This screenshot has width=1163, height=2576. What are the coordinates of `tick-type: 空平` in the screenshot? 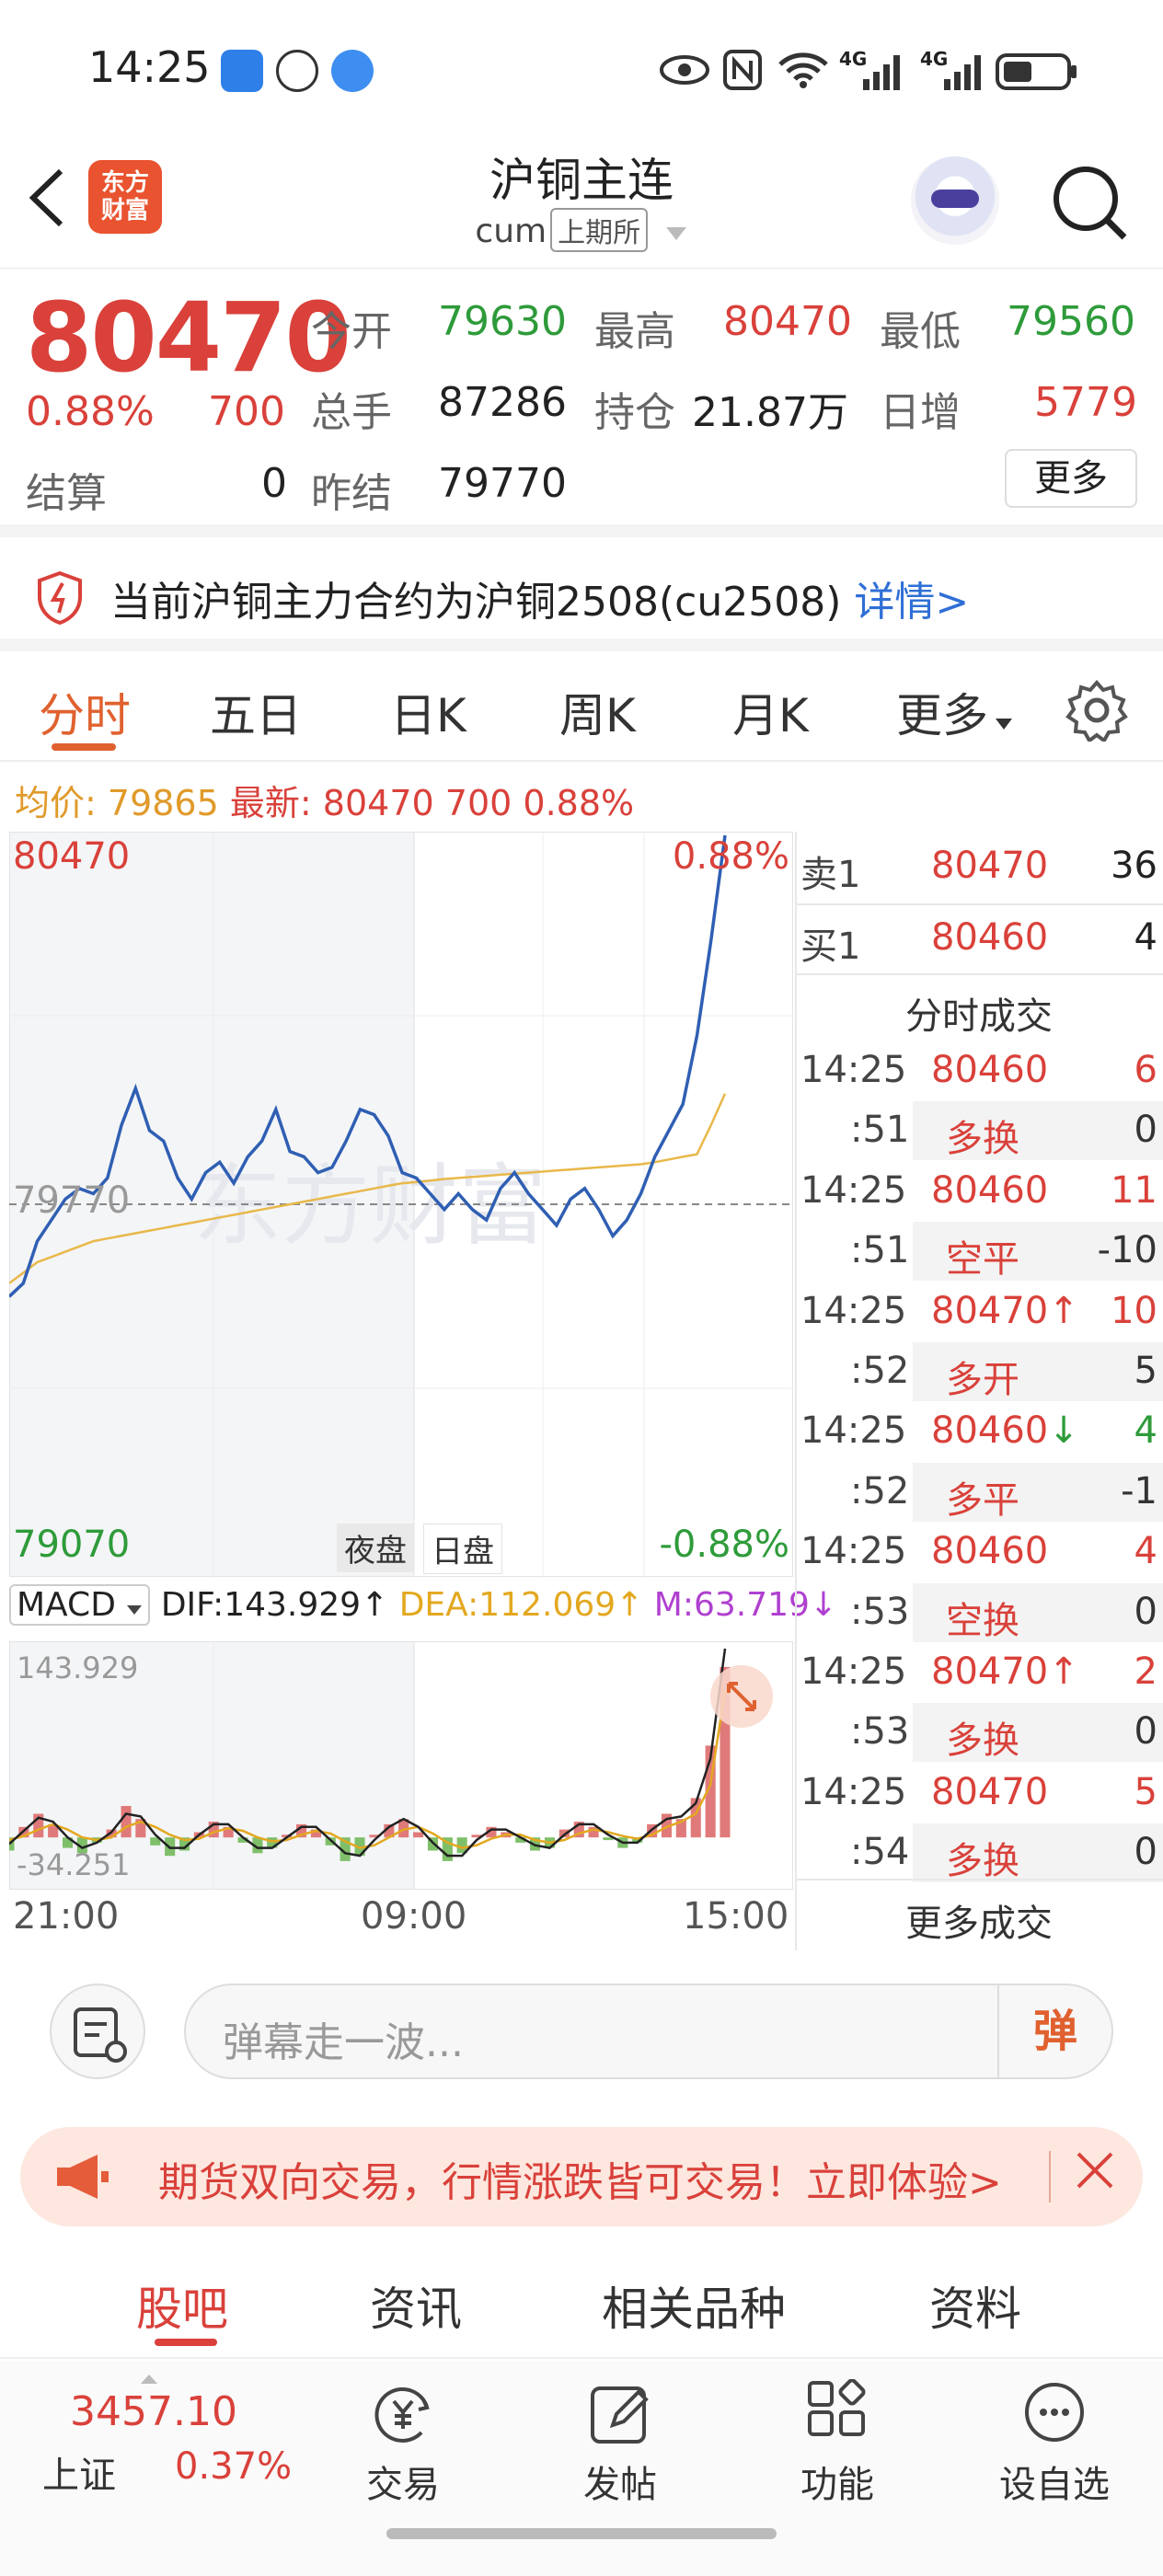 It's located at (983, 1260).